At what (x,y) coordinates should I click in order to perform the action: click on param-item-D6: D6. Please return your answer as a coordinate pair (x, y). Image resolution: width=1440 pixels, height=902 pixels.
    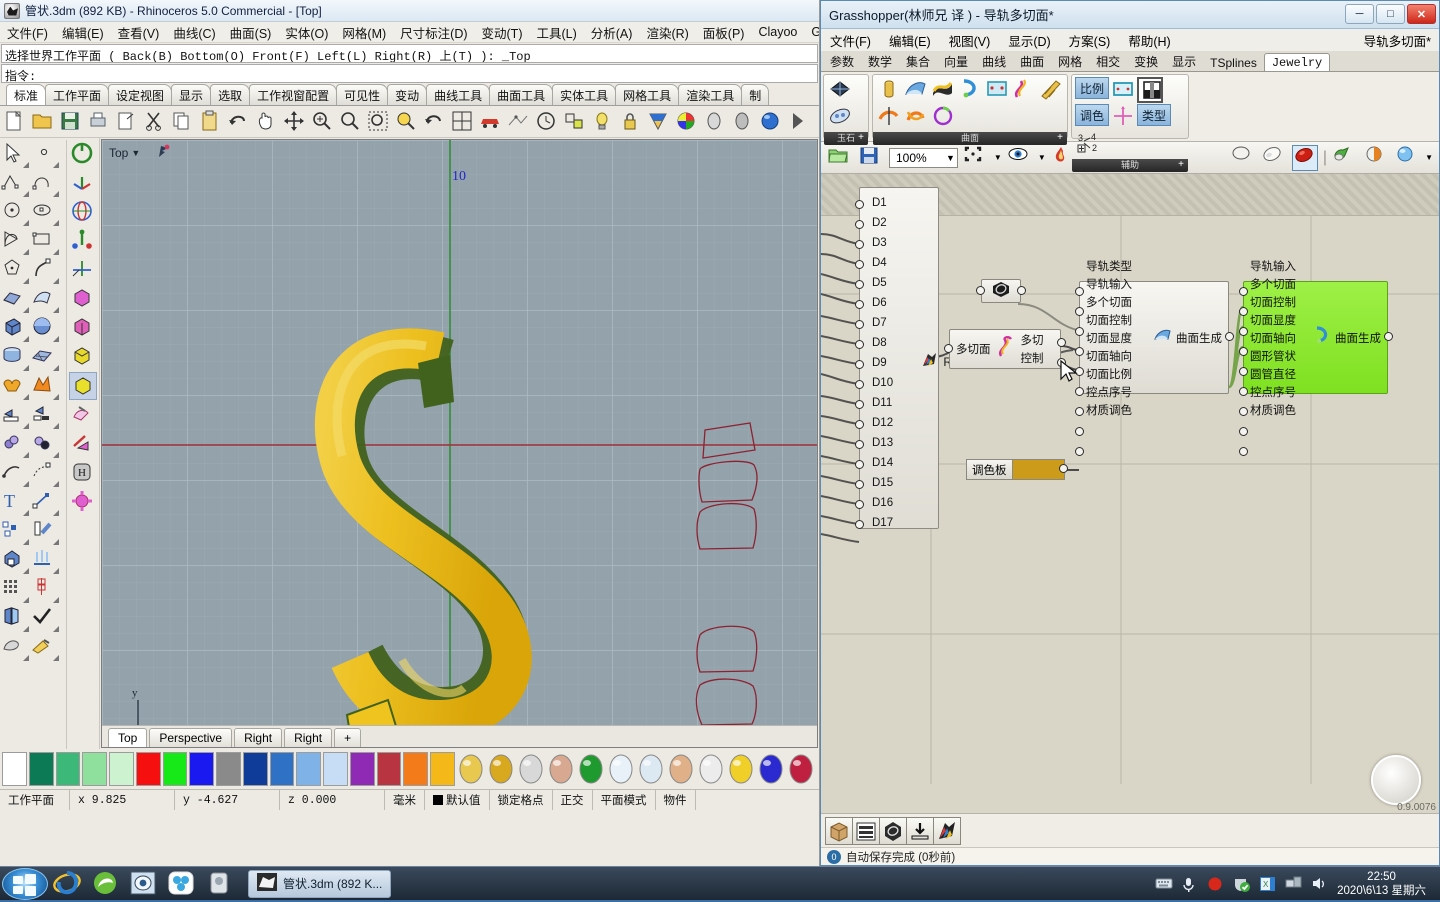
    Looking at the image, I should click on (905, 303).